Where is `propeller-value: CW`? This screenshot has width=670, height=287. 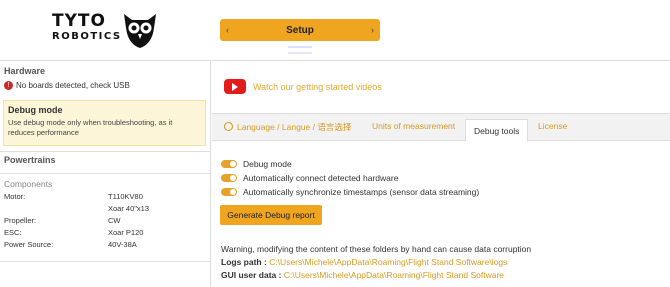 propeller-value: CW is located at coordinates (114, 220).